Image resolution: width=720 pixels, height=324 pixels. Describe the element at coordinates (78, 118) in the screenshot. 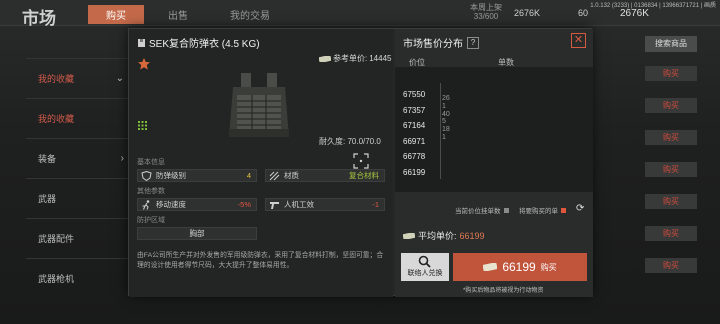

I see `sidebar-item-favorites-sub: 我的收藏` at that location.